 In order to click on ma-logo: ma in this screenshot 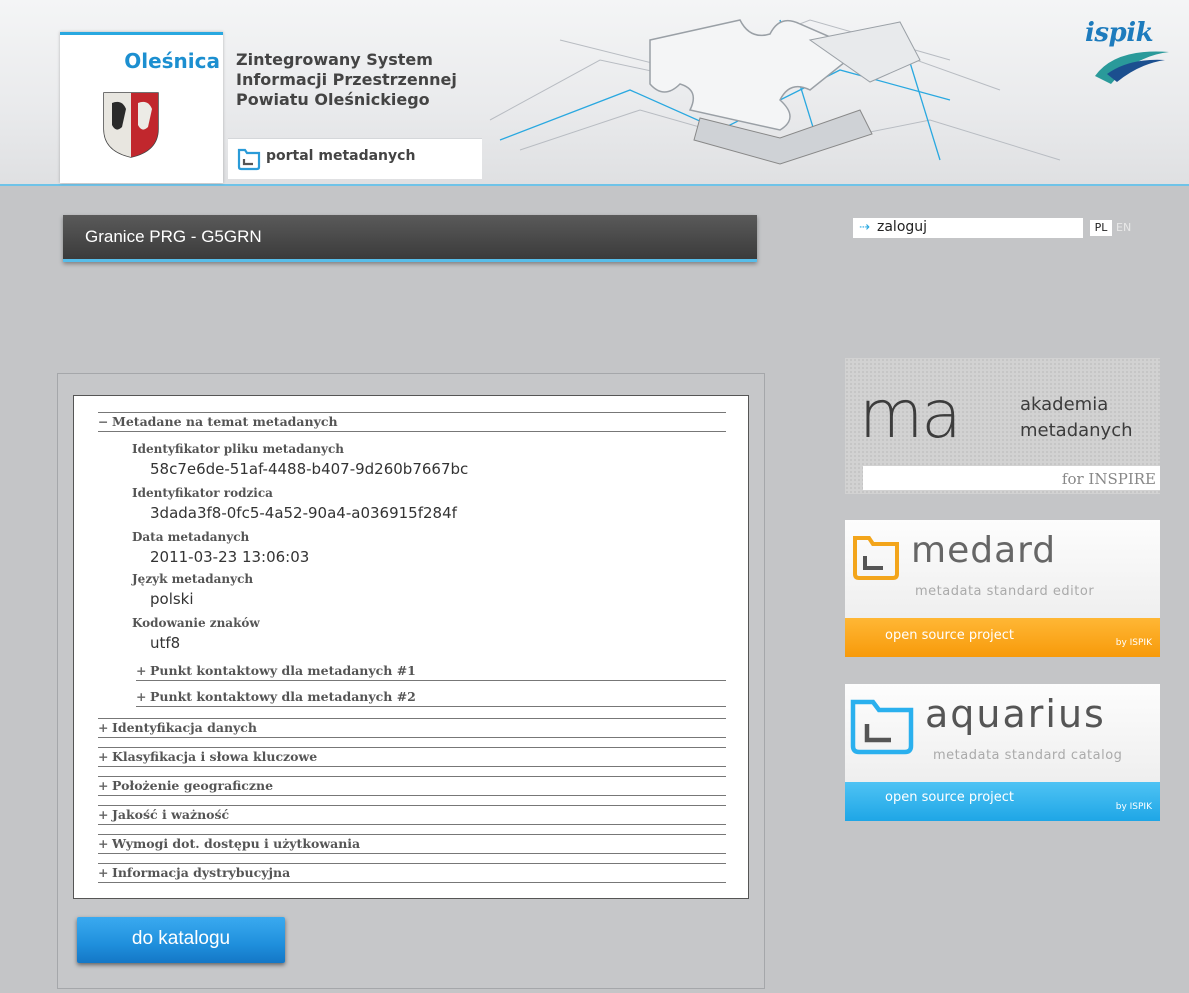, I will do `click(910, 414)`.